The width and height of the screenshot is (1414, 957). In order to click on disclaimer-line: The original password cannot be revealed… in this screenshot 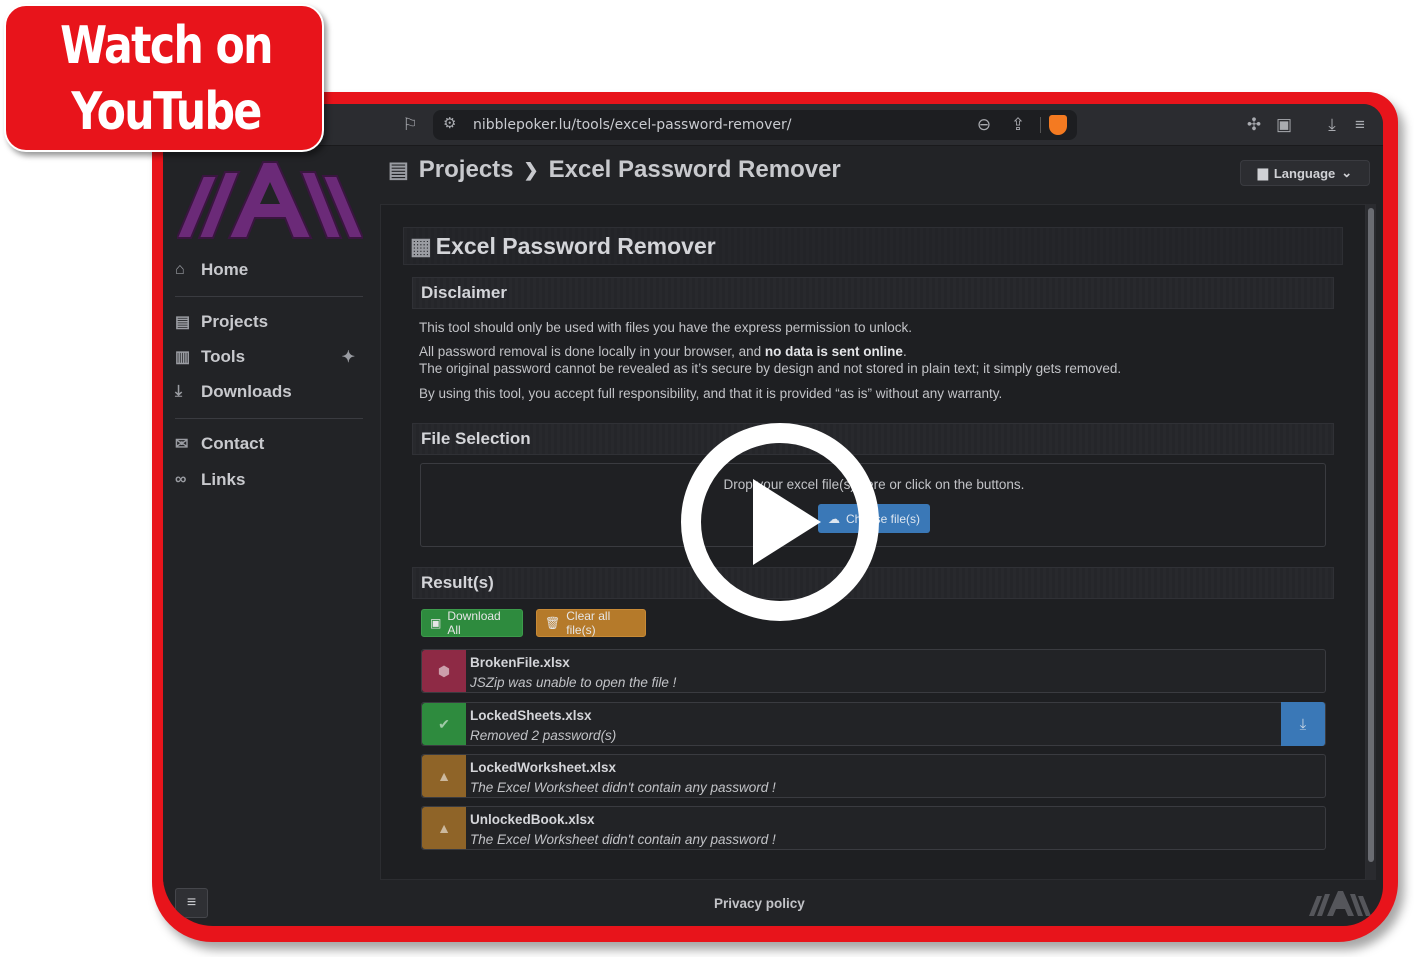, I will do `click(770, 368)`.